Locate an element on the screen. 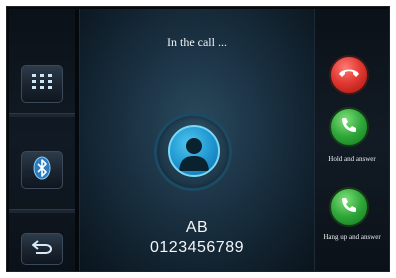 The width and height of the screenshot is (396, 278). bluetooth-button is located at coordinates (42, 170).